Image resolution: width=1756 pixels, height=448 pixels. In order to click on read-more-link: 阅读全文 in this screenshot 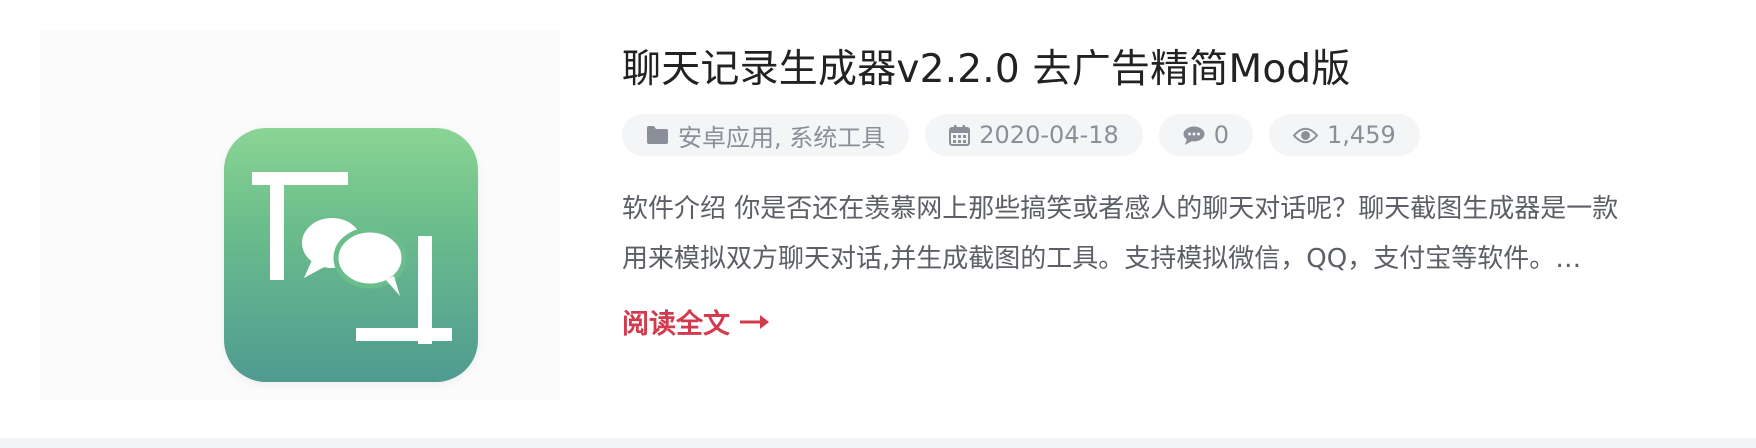, I will do `click(696, 321)`.